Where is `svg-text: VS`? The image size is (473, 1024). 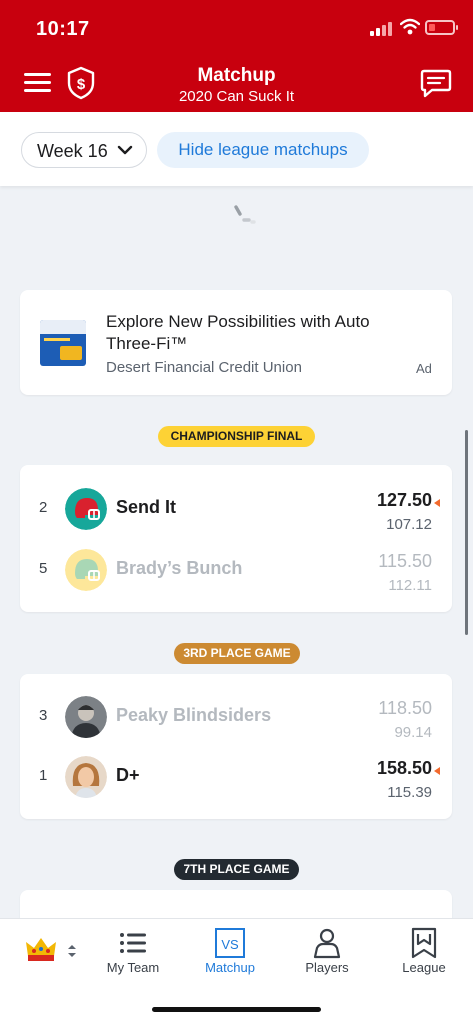 svg-text: VS is located at coordinates (230, 944).